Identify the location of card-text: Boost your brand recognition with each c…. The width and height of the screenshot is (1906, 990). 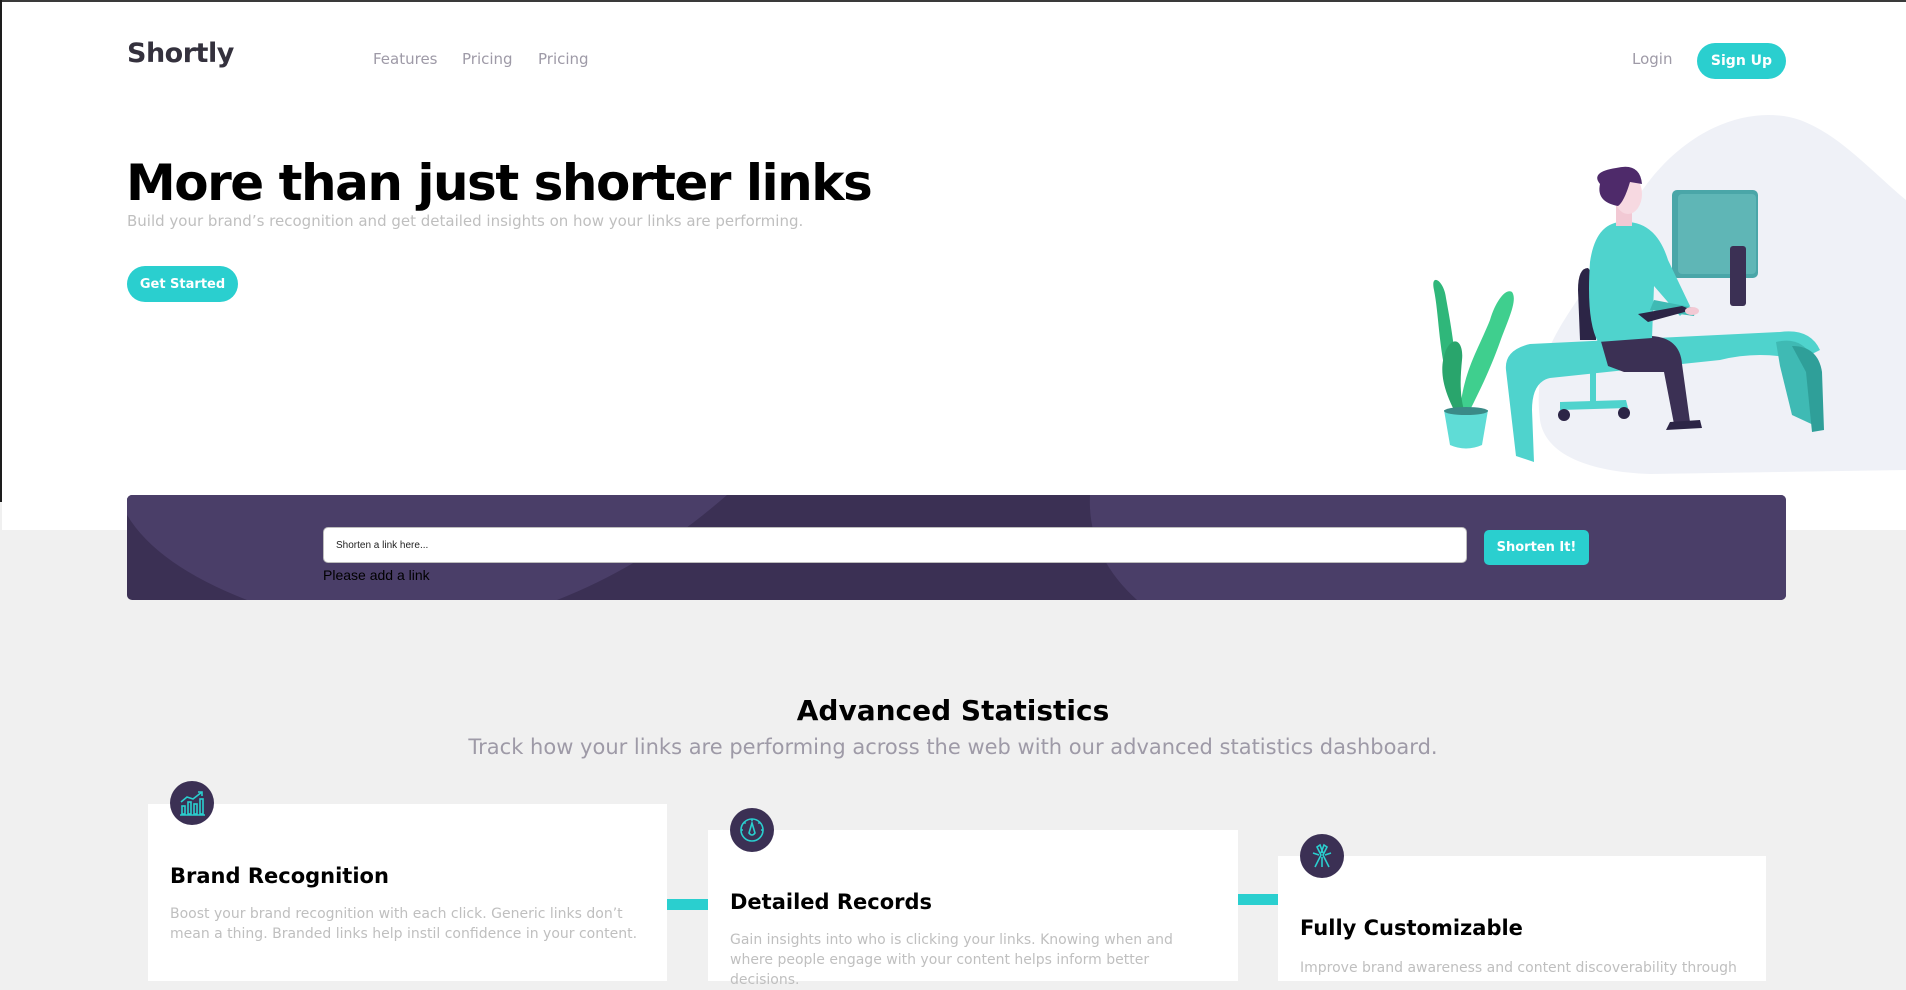
(404, 924).